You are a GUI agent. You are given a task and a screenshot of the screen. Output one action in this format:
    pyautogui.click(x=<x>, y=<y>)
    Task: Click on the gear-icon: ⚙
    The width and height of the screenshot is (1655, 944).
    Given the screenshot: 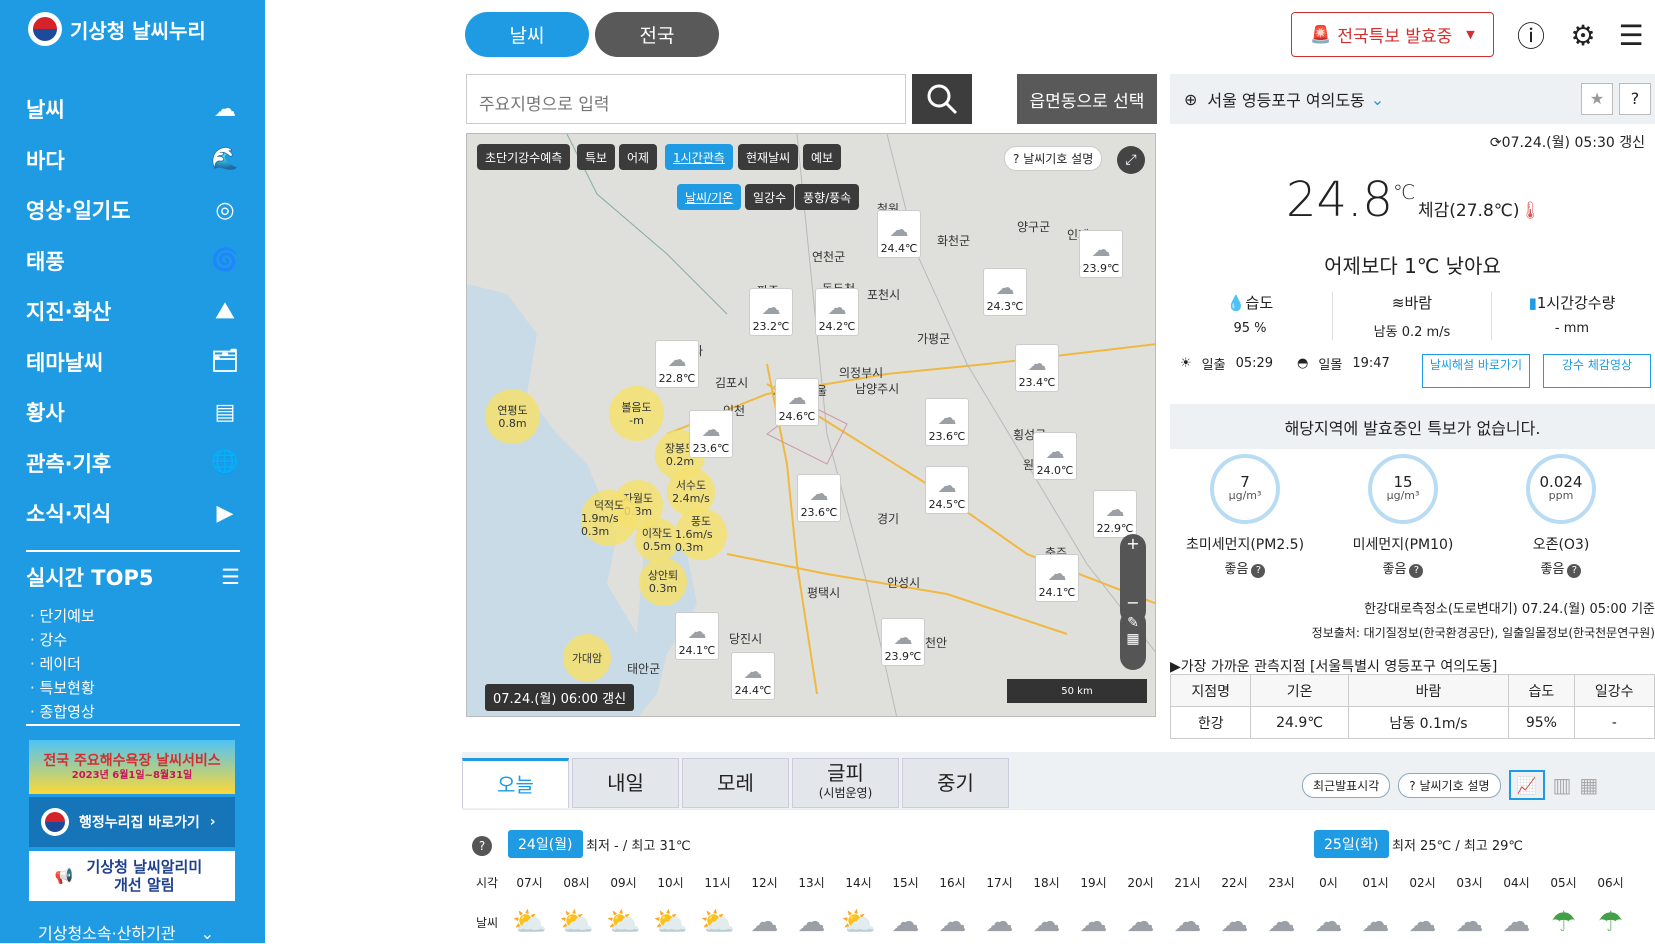 What is the action you would take?
    pyautogui.click(x=1583, y=35)
    